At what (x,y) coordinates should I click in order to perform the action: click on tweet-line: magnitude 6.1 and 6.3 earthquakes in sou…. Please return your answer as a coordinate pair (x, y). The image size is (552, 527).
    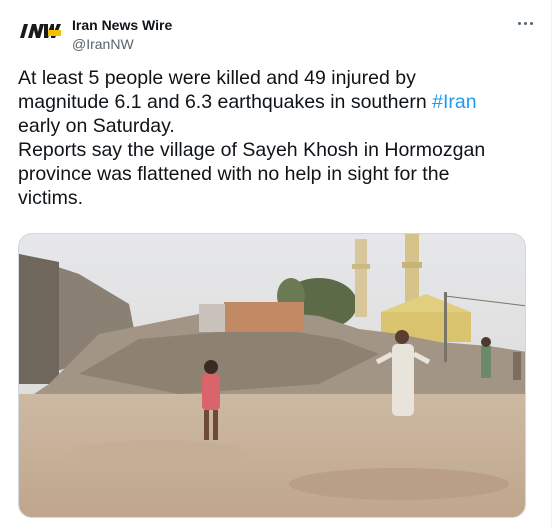
    Looking at the image, I should click on (278, 102).